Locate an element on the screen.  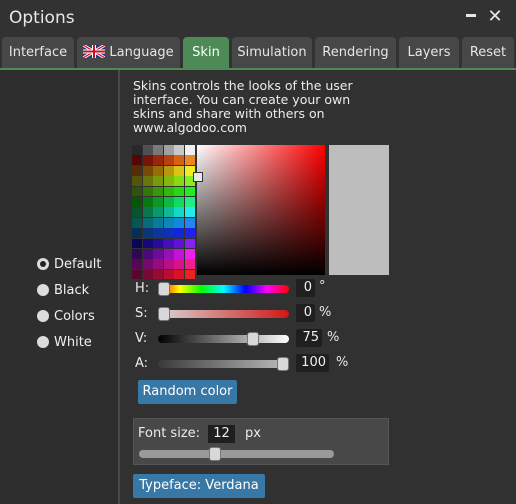
tab-rendering: Rendering is located at coordinates (355, 53).